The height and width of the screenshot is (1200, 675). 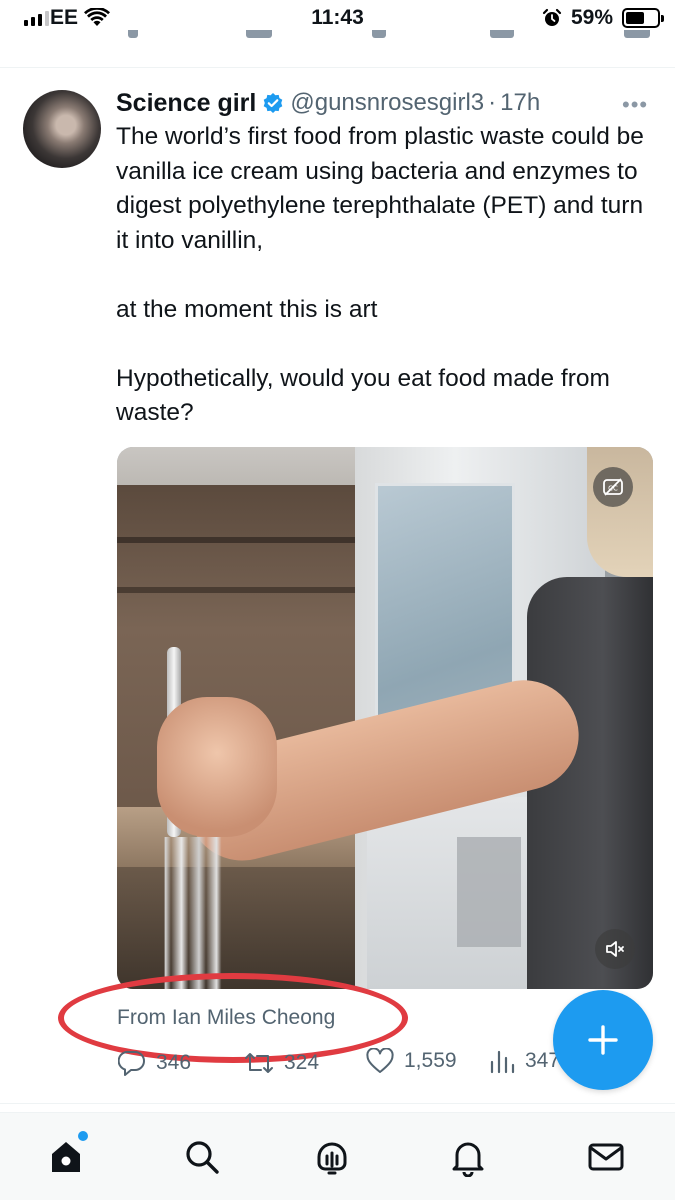 What do you see at coordinates (468, 1159) in the screenshot?
I see `bell-icon` at bounding box center [468, 1159].